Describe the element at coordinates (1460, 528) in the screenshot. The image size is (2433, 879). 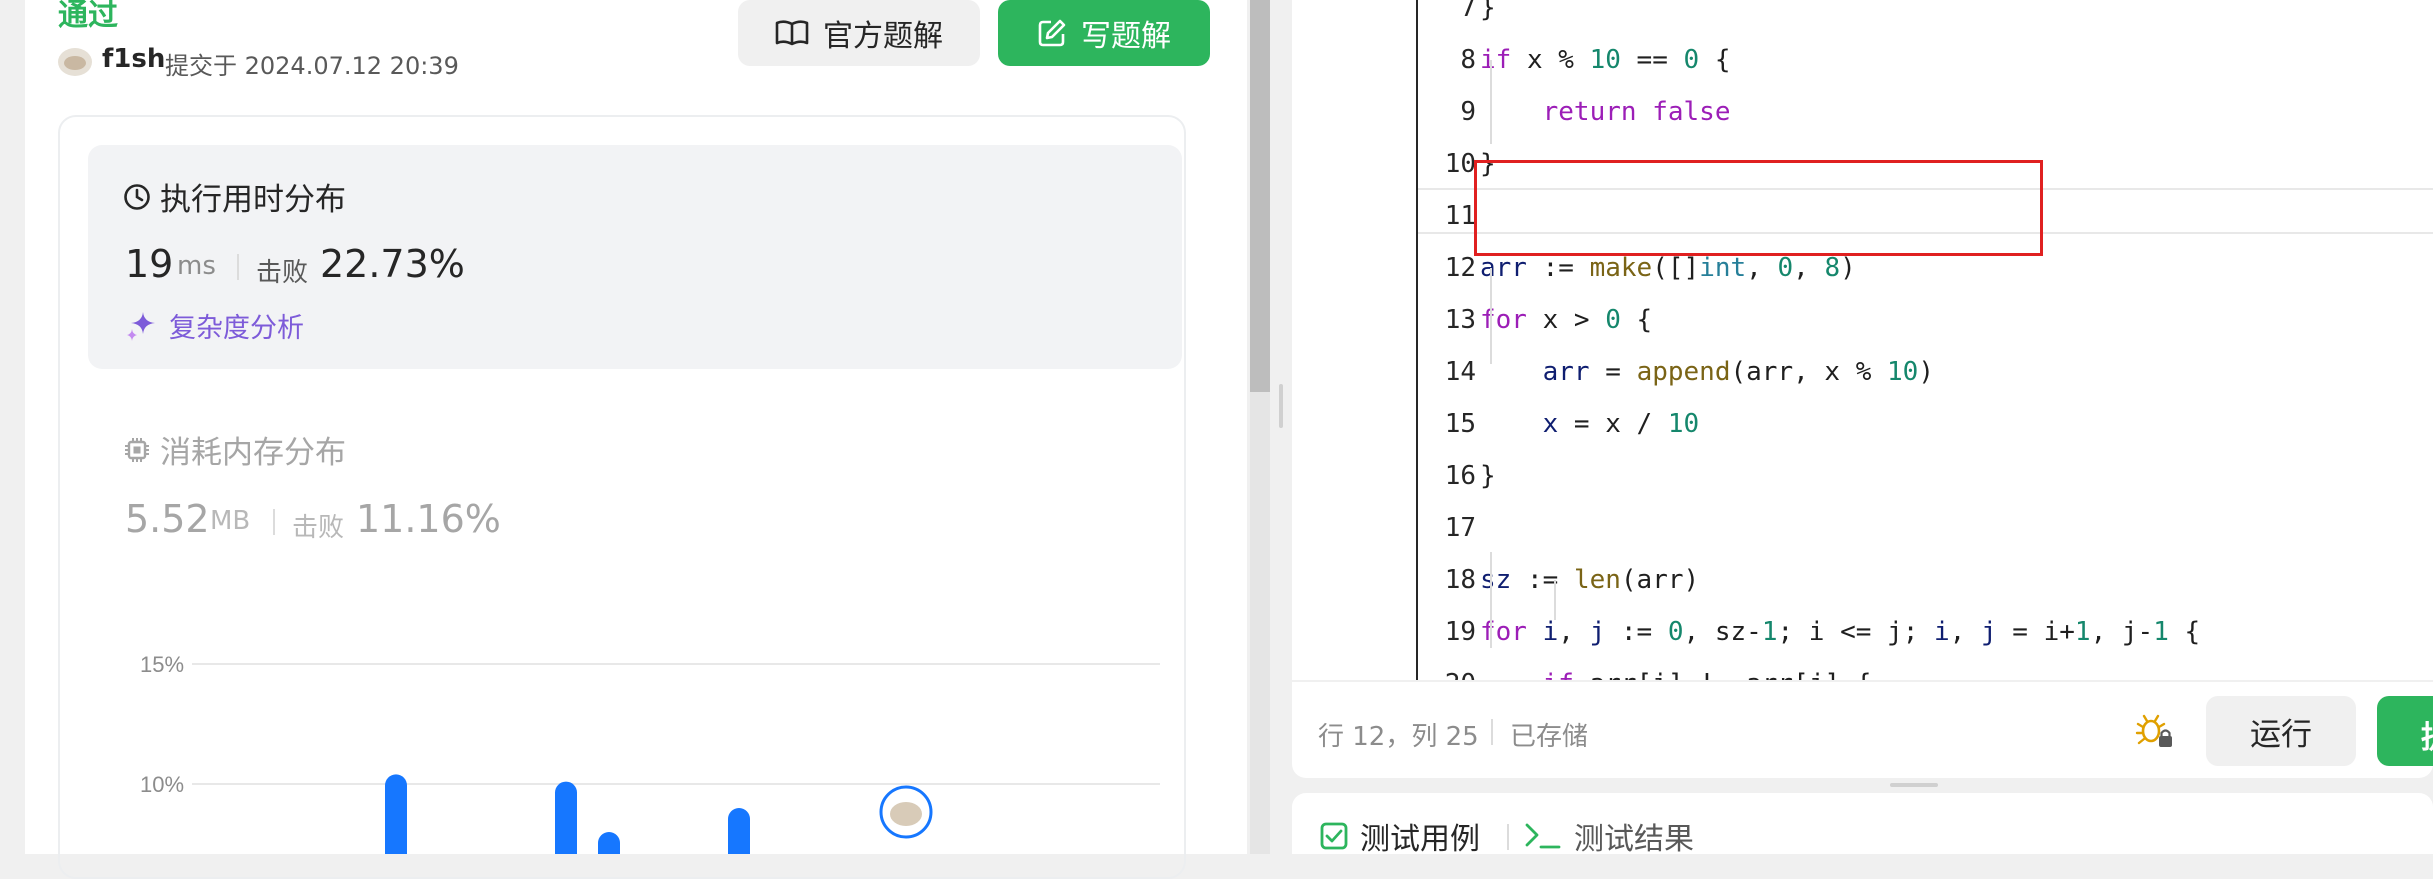
I see `line-number: 17` at that location.